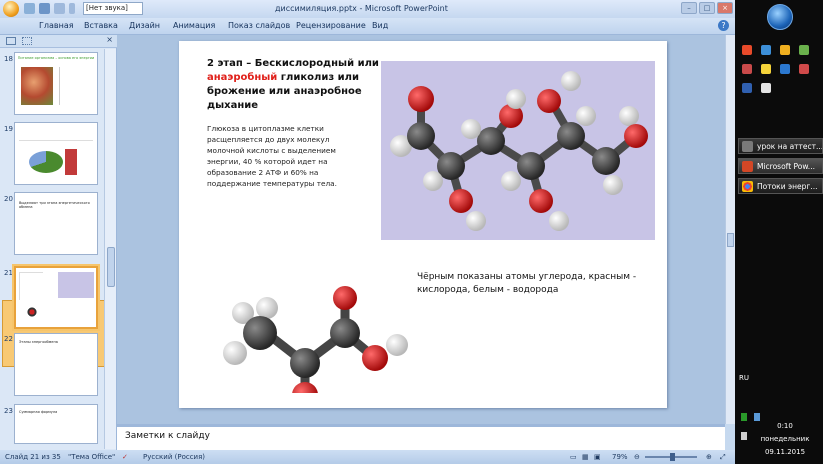 This screenshot has width=823, height=464. I want to click on close-button: ×, so click(725, 8).